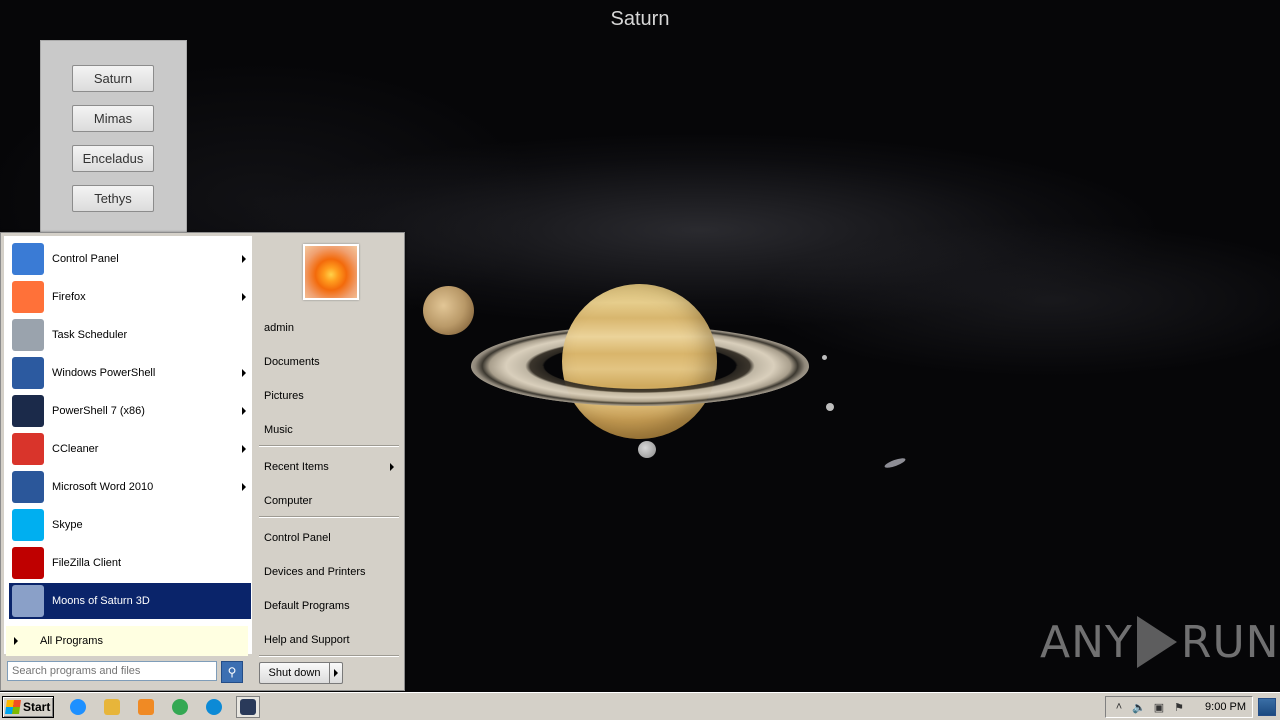 Image resolution: width=1280 pixels, height=720 pixels. What do you see at coordinates (639, 361) in the screenshot?
I see `saturn-planet` at bounding box center [639, 361].